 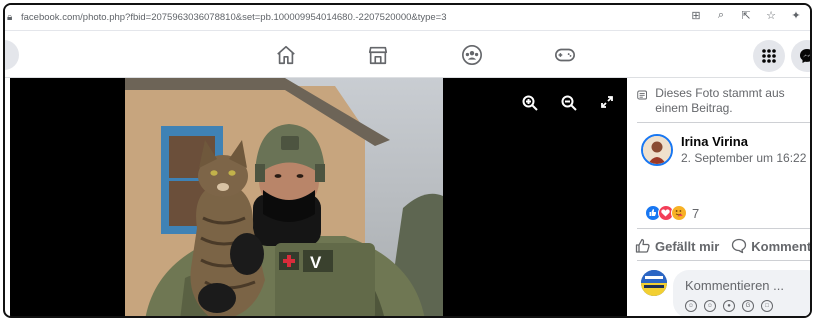 What do you see at coordinates (472, 55) in the screenshot?
I see `groups-icon` at bounding box center [472, 55].